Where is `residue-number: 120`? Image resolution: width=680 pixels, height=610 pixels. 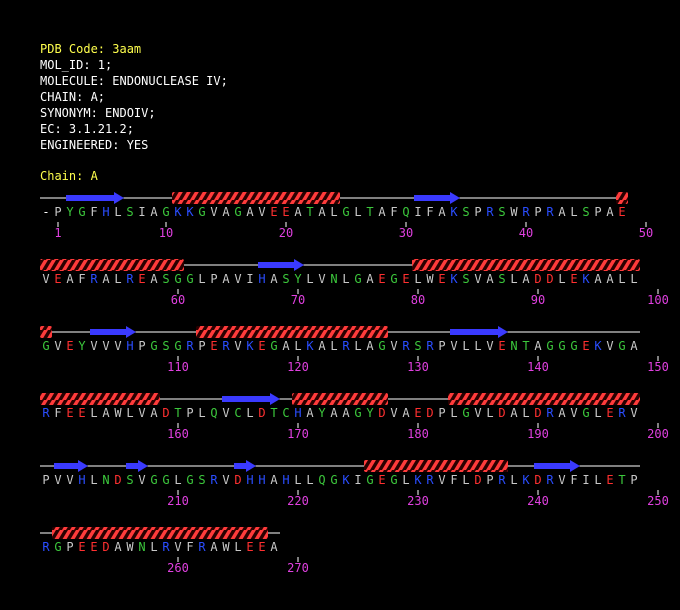
residue-number: 120 is located at coordinates (298, 367).